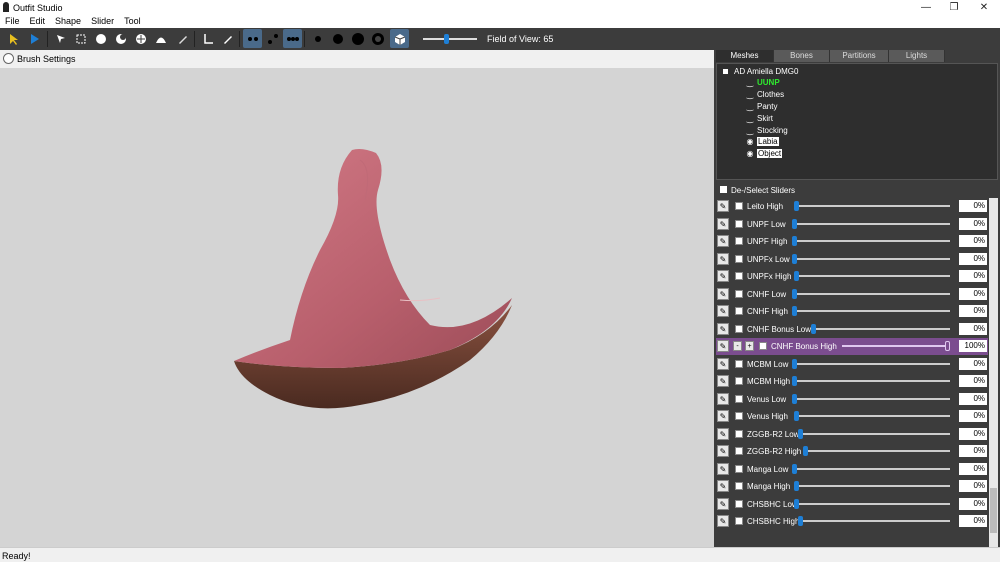 The width and height of the screenshot is (1000, 562). Describe the element at coordinates (34, 38) in the screenshot. I see `transform-icon` at that location.